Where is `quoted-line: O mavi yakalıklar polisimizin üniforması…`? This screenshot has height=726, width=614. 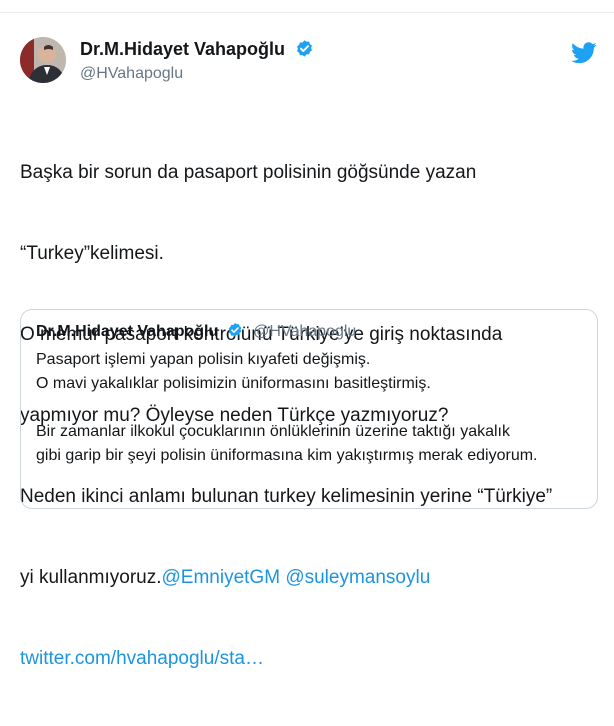 quoted-line: O mavi yakalıklar polisimizin üniforması… is located at coordinates (233, 383).